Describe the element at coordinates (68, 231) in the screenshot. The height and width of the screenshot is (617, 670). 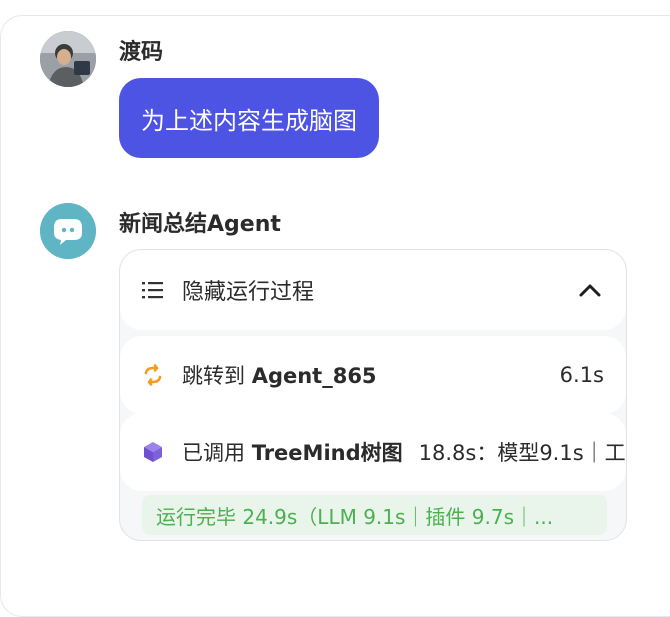
I see `agent-avatar` at that location.